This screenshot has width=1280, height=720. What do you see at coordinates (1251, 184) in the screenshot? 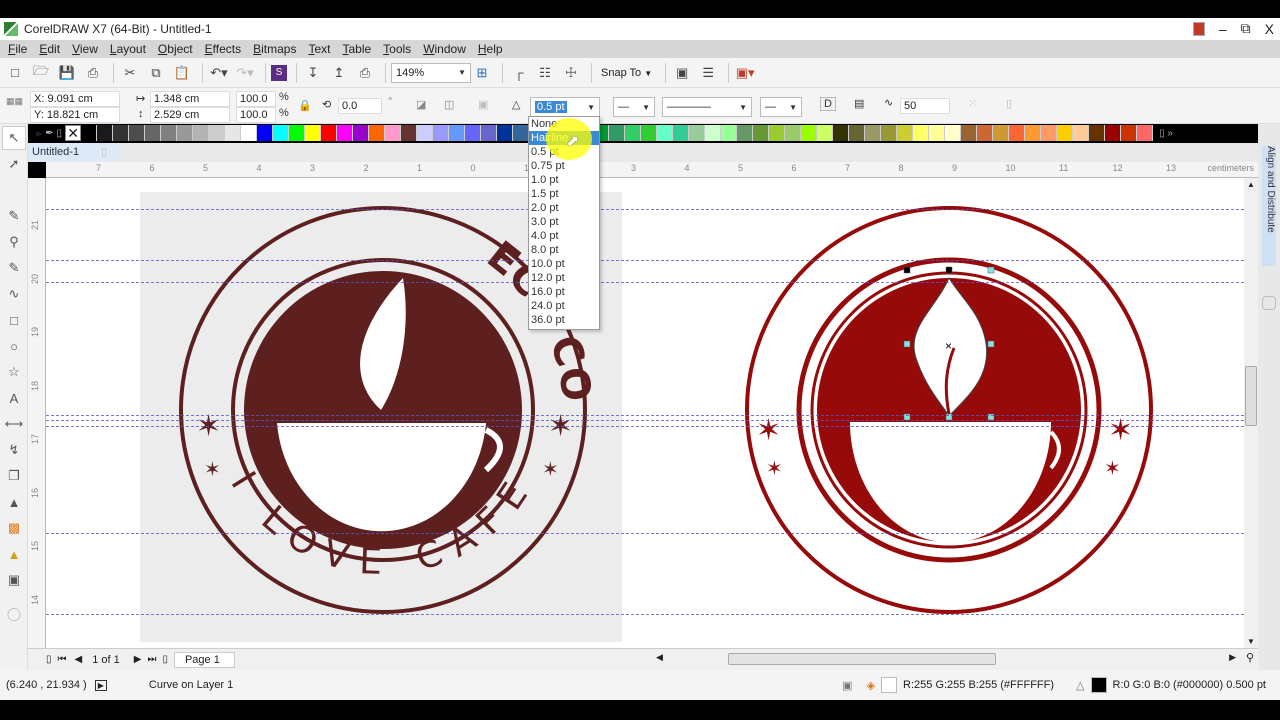
I see `scroll-up-icon: ▲` at bounding box center [1251, 184].